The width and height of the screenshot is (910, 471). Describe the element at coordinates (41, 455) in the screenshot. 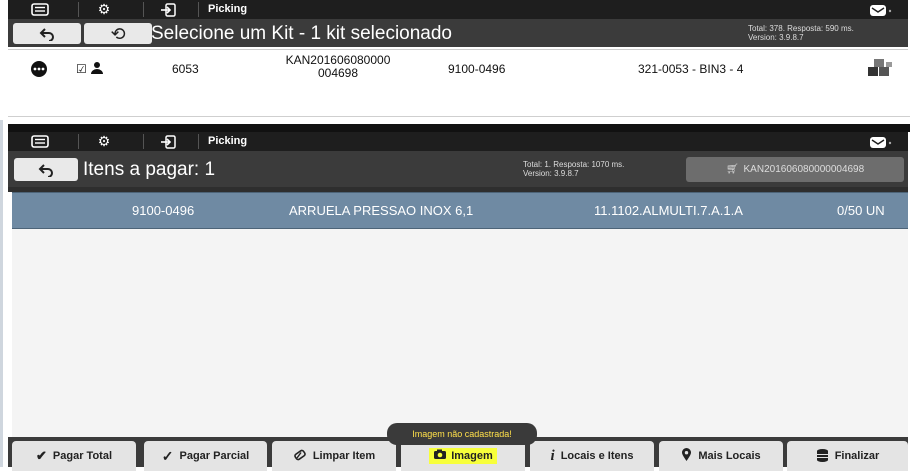

I see `double-check-icon: ✔︎` at that location.